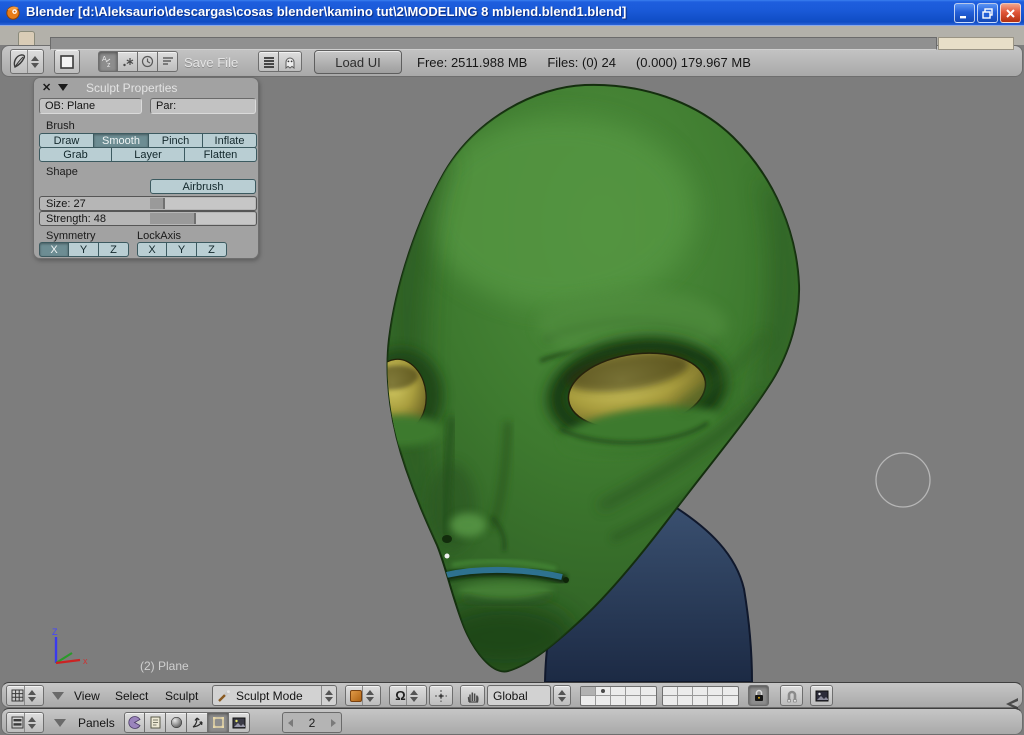 This screenshot has width=1024, height=735. I want to click on script-icon, so click(155, 722).